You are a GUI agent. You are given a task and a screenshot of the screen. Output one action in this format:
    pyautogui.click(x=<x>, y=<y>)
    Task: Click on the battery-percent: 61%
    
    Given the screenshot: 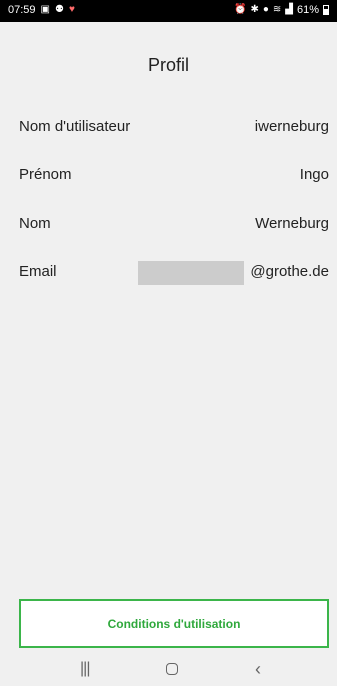 What is the action you would take?
    pyautogui.click(x=307, y=10)
    